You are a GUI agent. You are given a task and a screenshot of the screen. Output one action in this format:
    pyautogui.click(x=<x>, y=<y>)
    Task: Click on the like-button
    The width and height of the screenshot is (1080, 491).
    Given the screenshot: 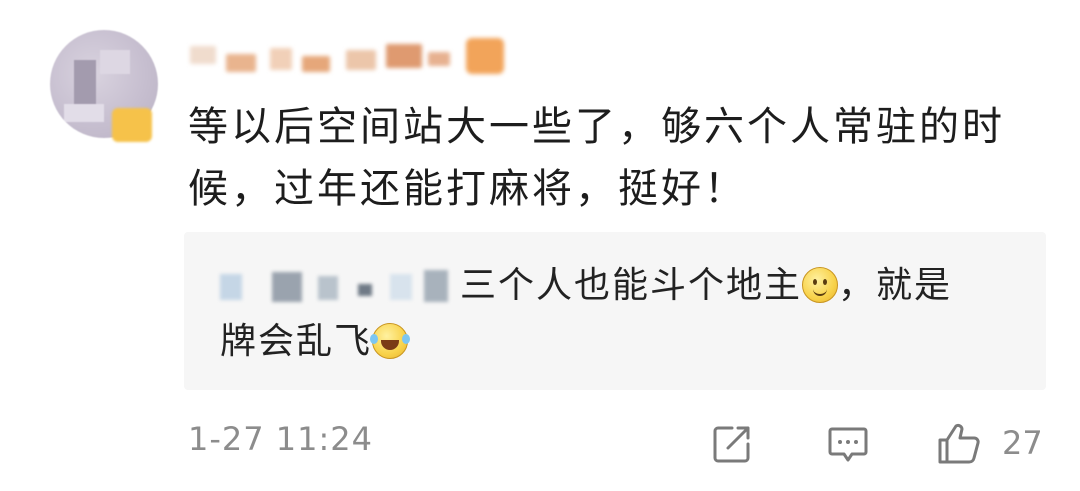 What is the action you would take?
    pyautogui.click(x=958, y=444)
    